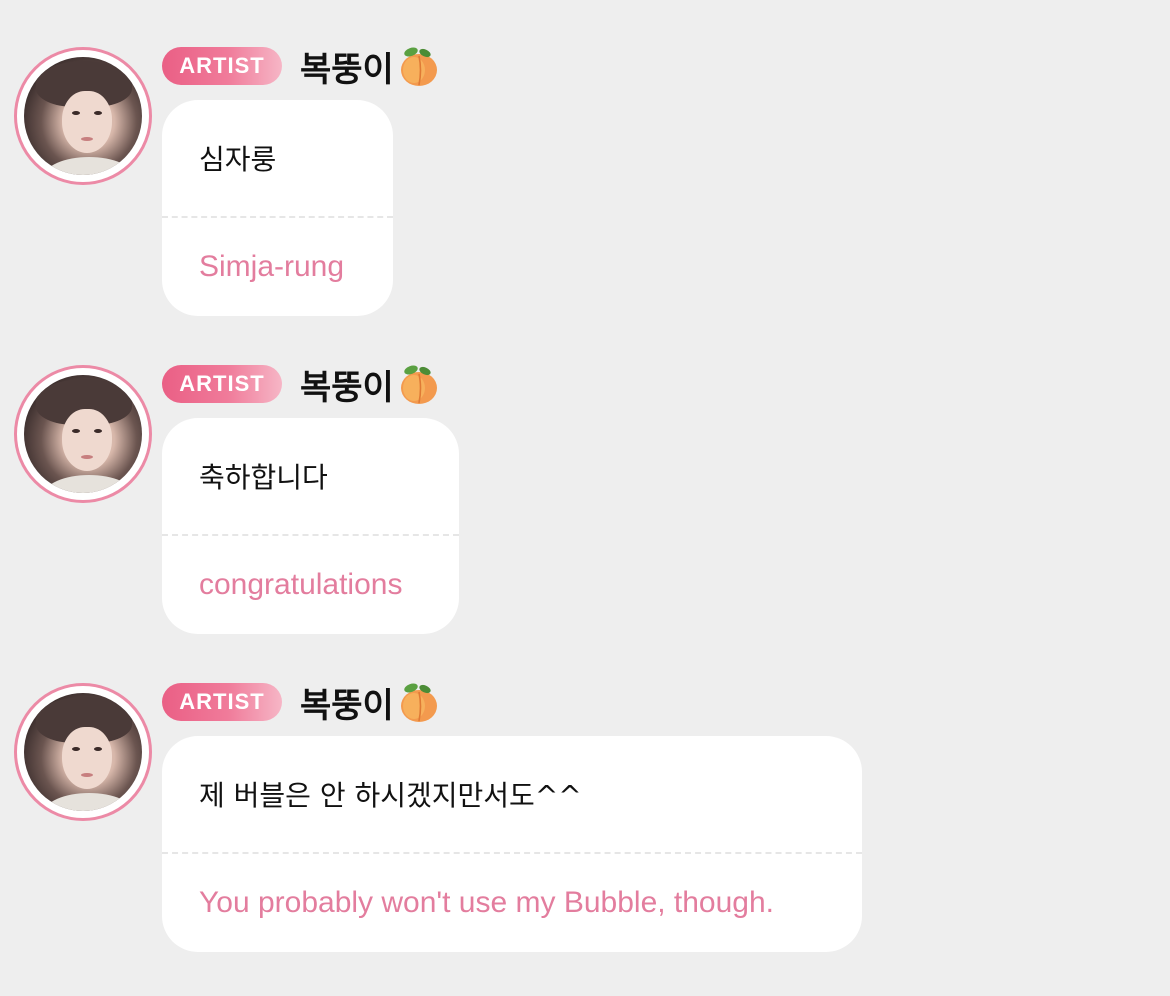  I want to click on original-text: 제 버블은 안 하시겠지만서도^^, so click(390, 795).